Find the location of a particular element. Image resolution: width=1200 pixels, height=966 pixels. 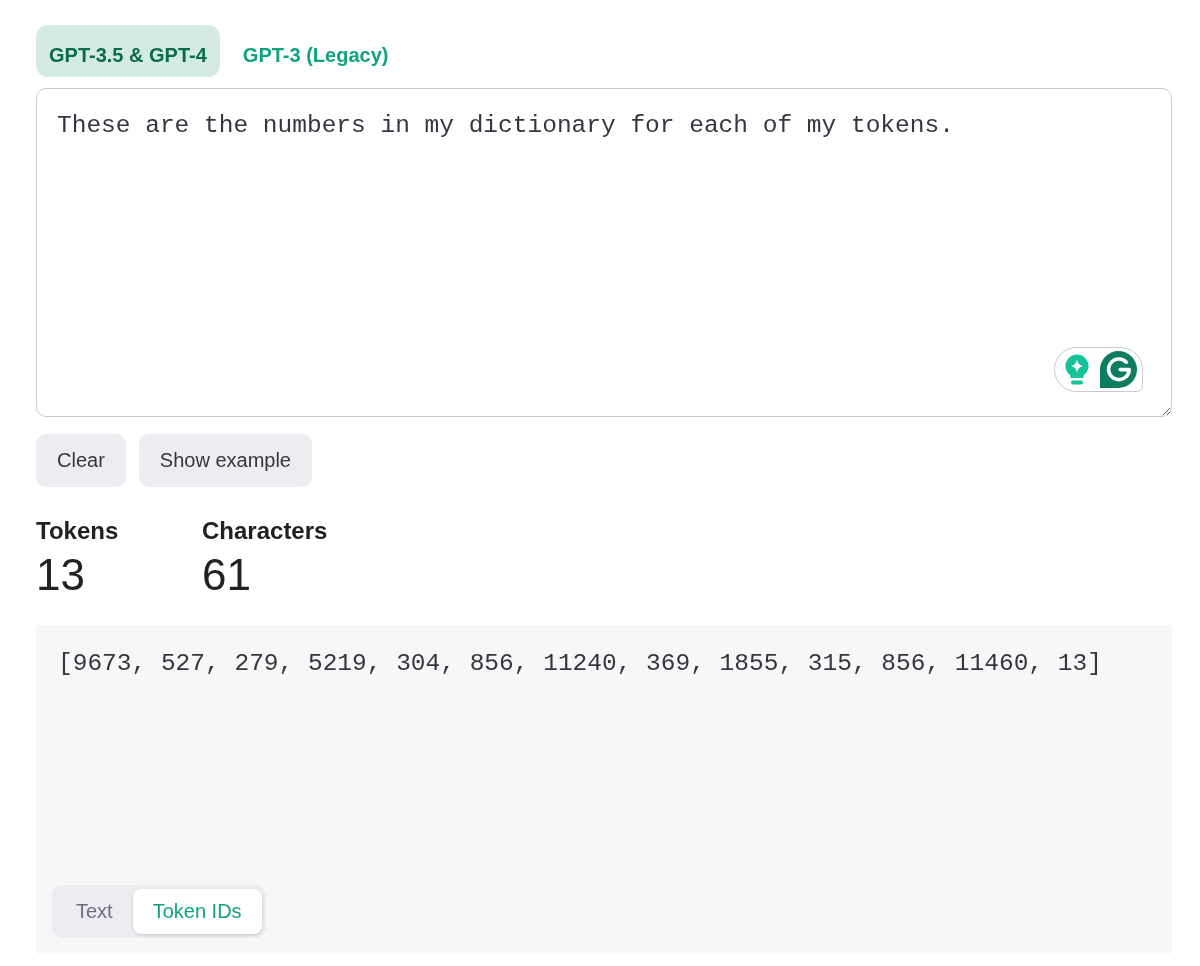

token-ids-text: [9673, 527, 279, 5219, 304, 856, 11240, 369, 1855, 315, 856, 11460, 13] is located at coordinates (580, 664).